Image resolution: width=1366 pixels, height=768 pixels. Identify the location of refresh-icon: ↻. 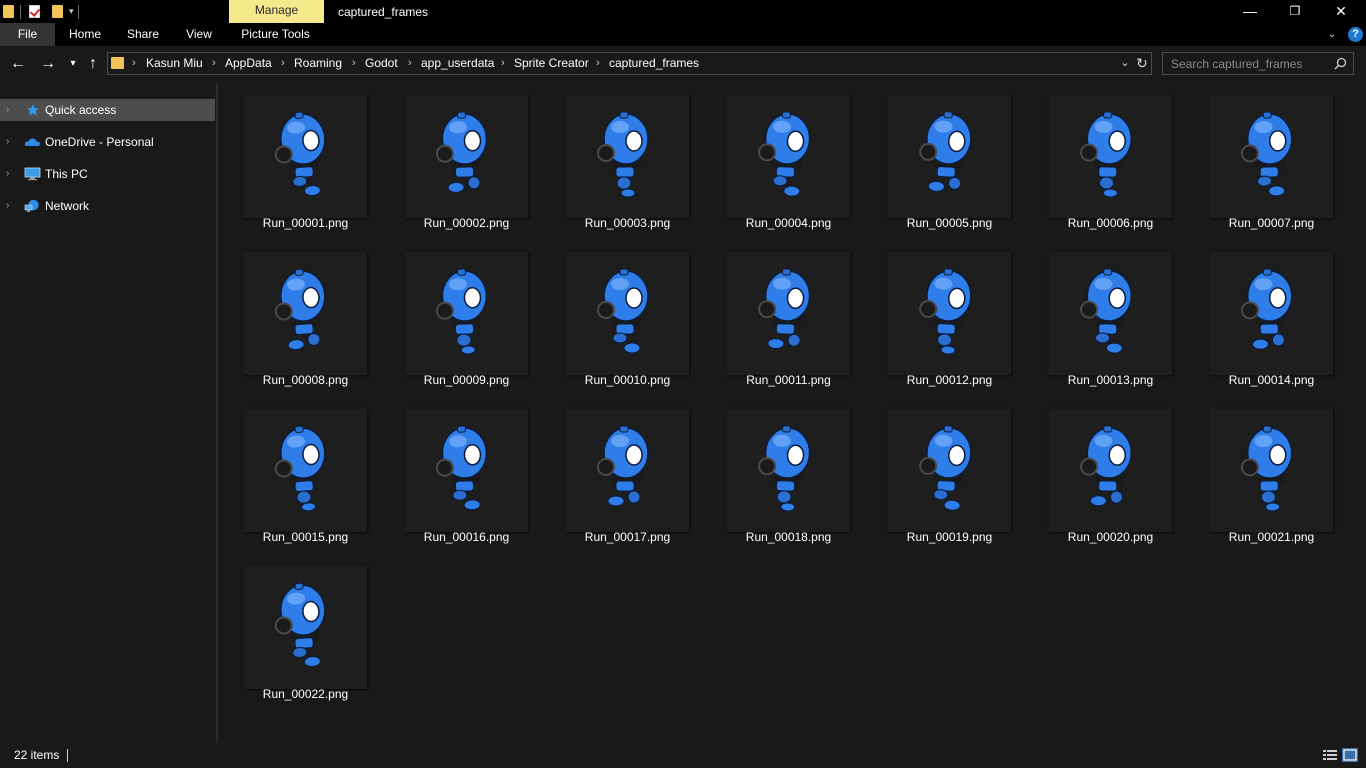
(1142, 63).